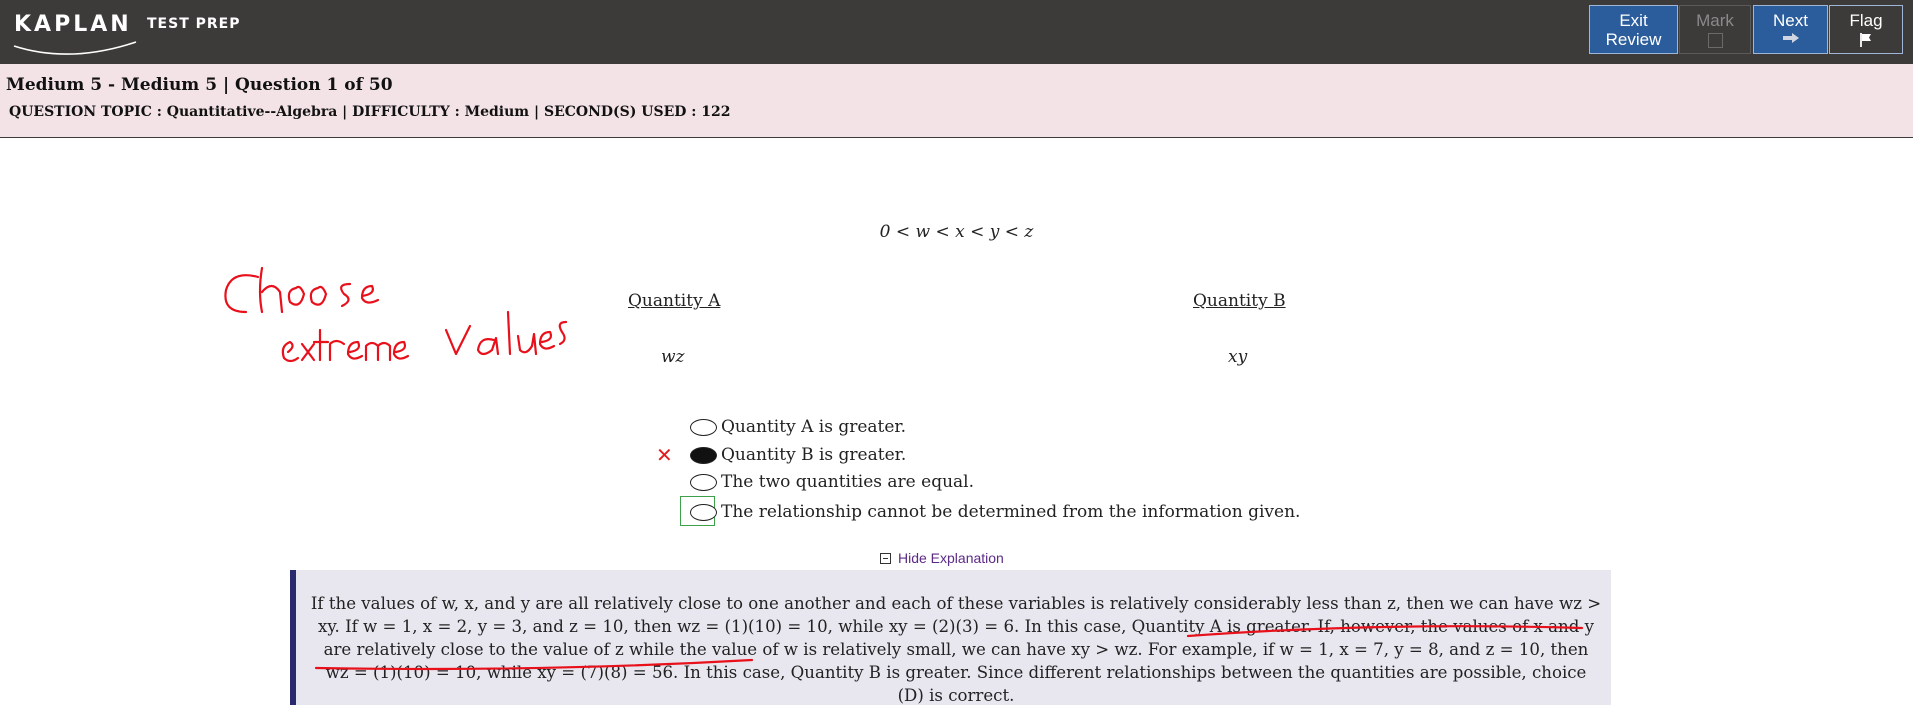  Describe the element at coordinates (673, 357) in the screenshot. I see `quantity-a-value: wz` at that location.